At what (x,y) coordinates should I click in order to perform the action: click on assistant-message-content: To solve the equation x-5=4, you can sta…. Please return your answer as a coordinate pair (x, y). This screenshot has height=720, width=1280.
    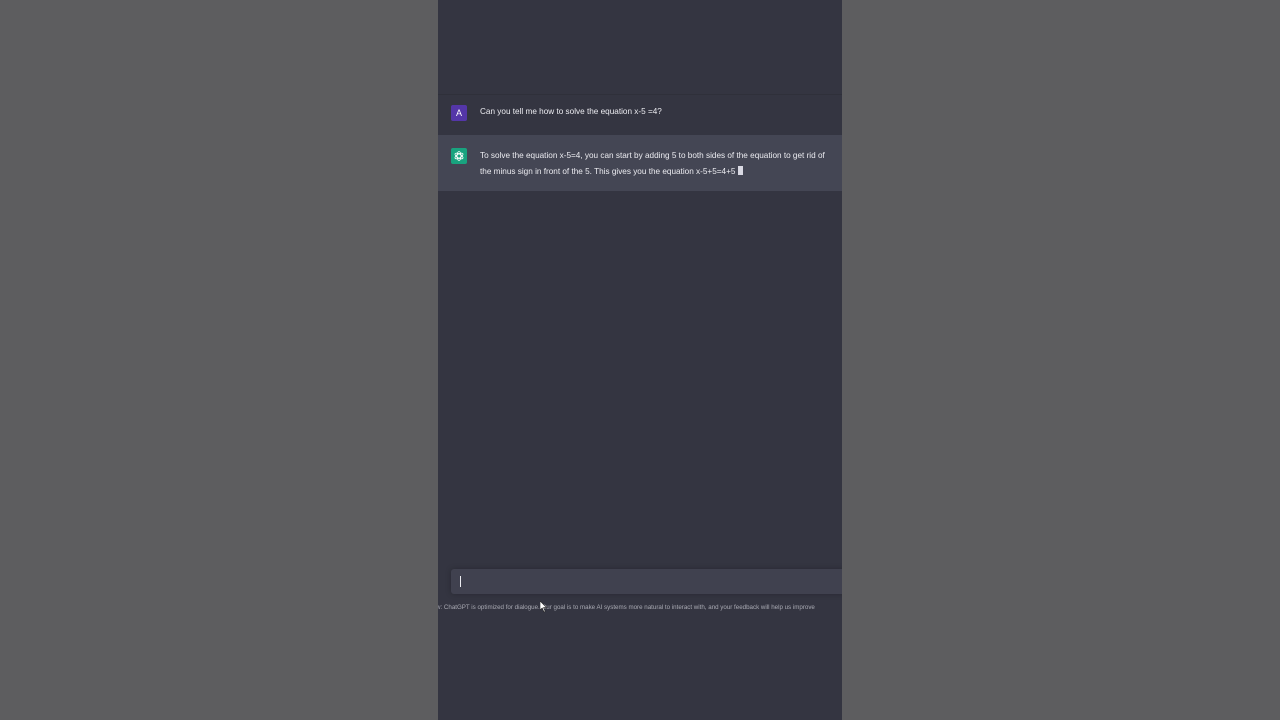
    Looking at the image, I should click on (652, 163).